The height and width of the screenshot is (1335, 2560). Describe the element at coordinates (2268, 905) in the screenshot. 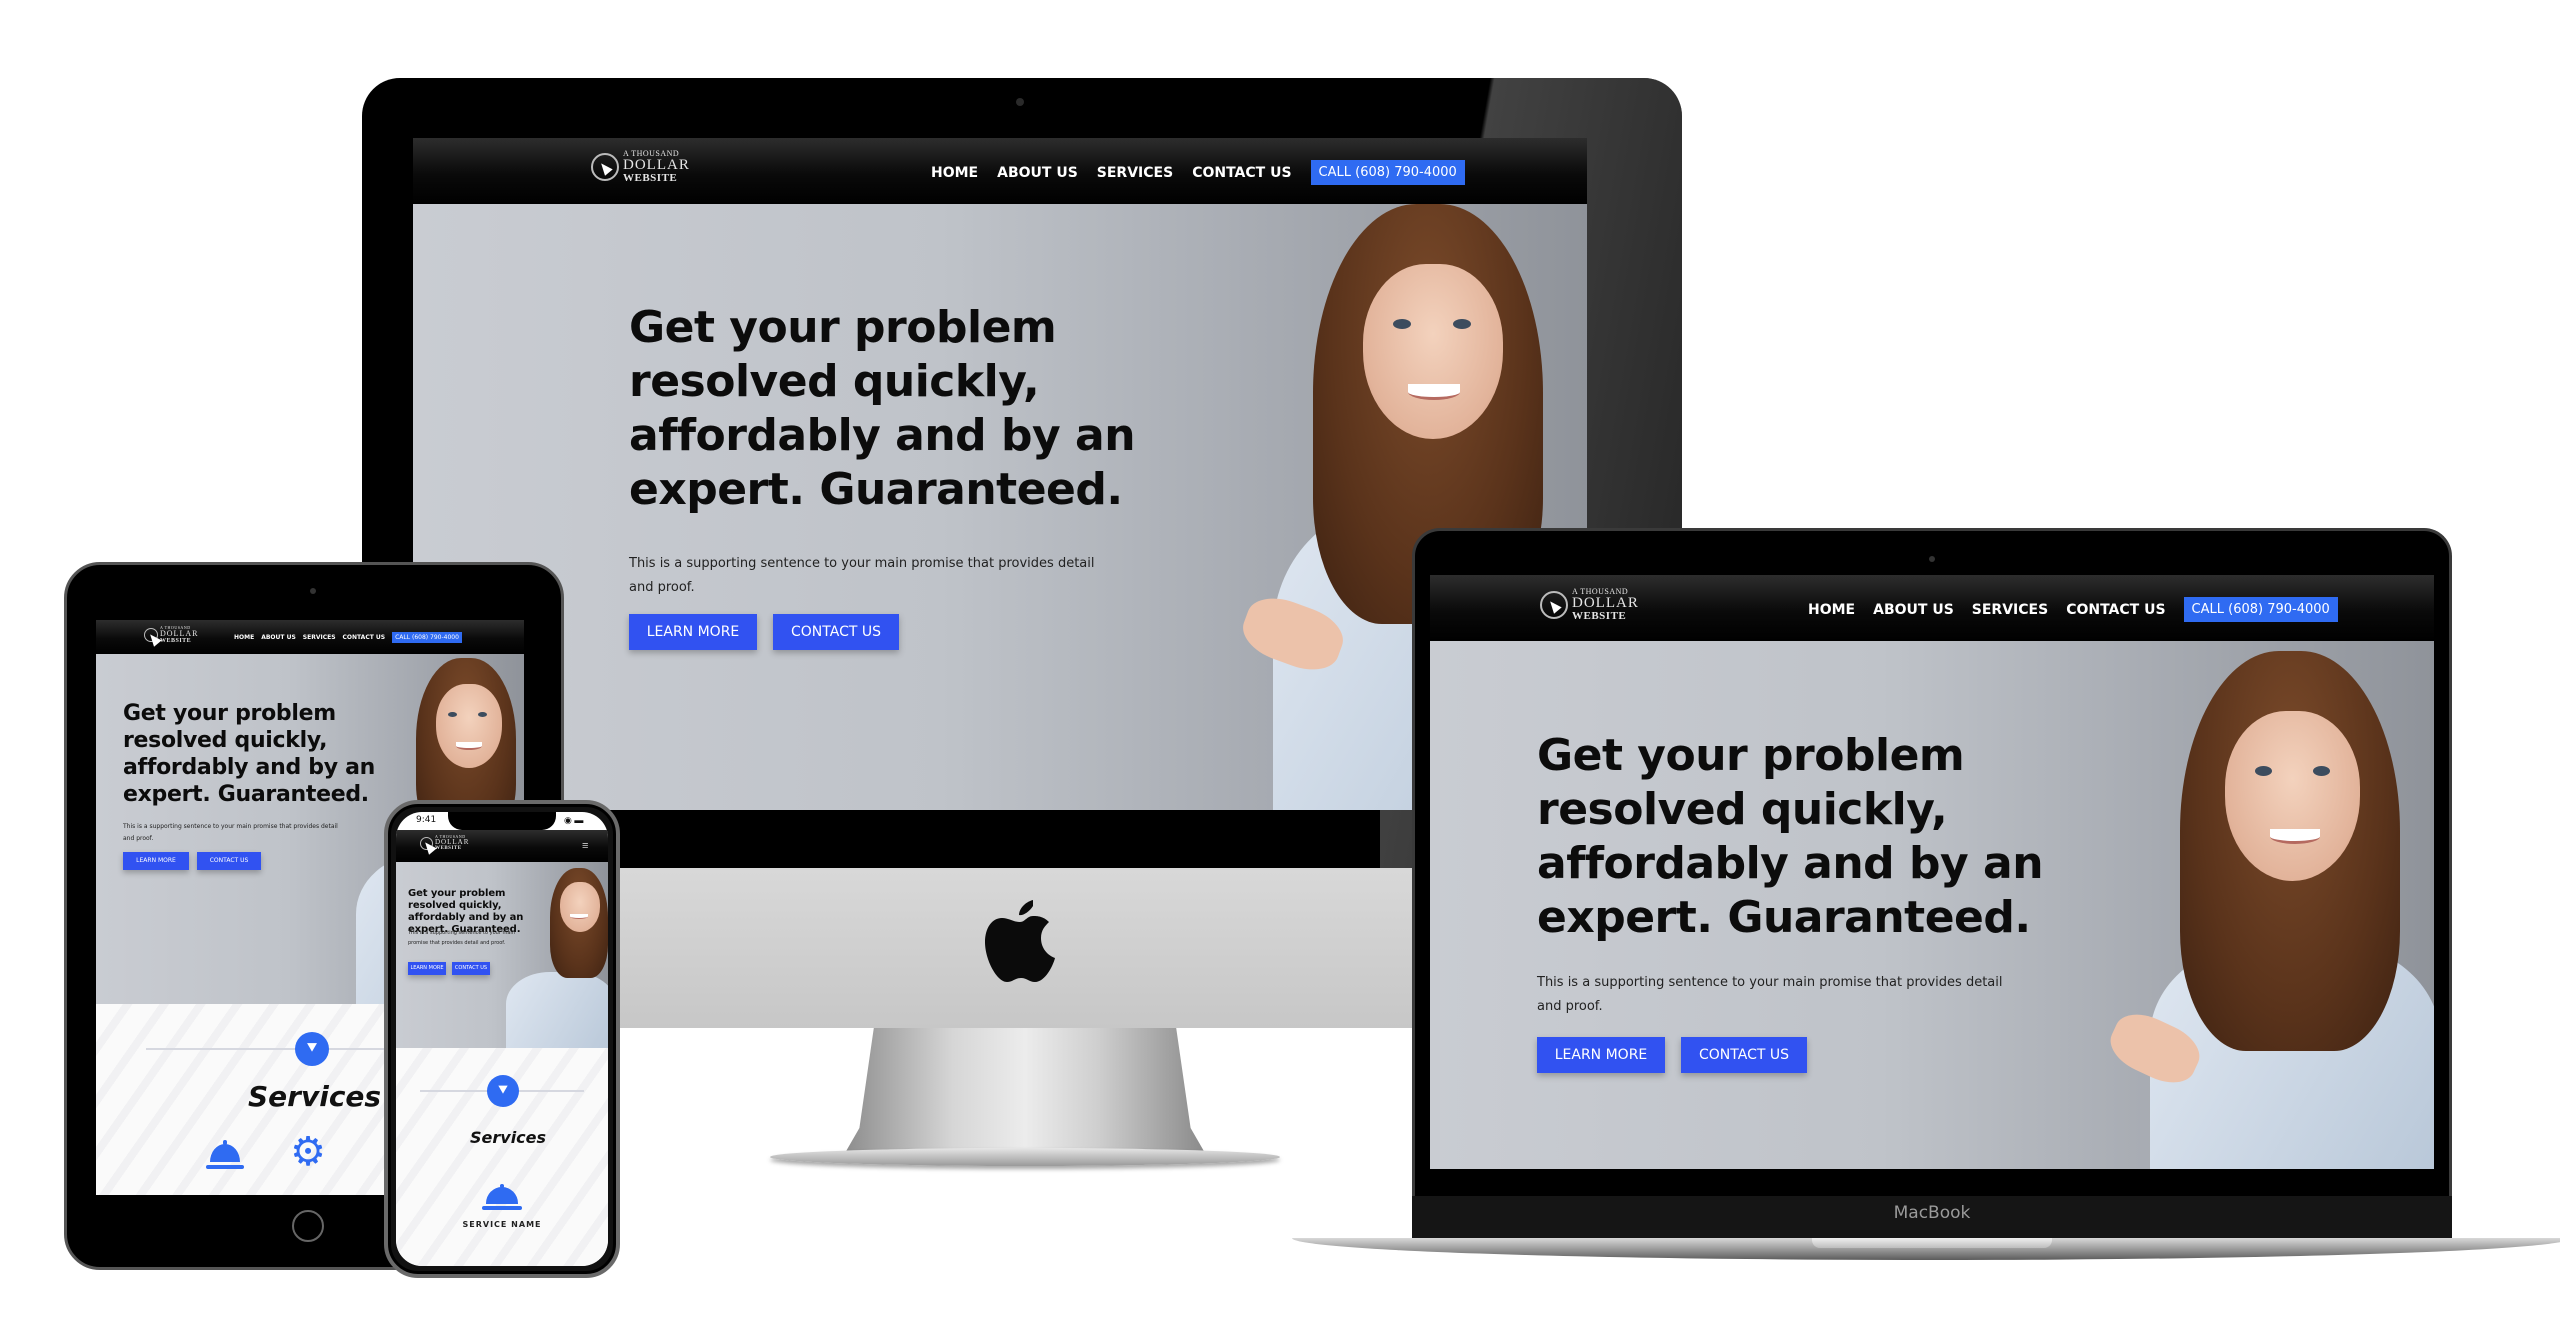

I see `hero-person-image` at that location.